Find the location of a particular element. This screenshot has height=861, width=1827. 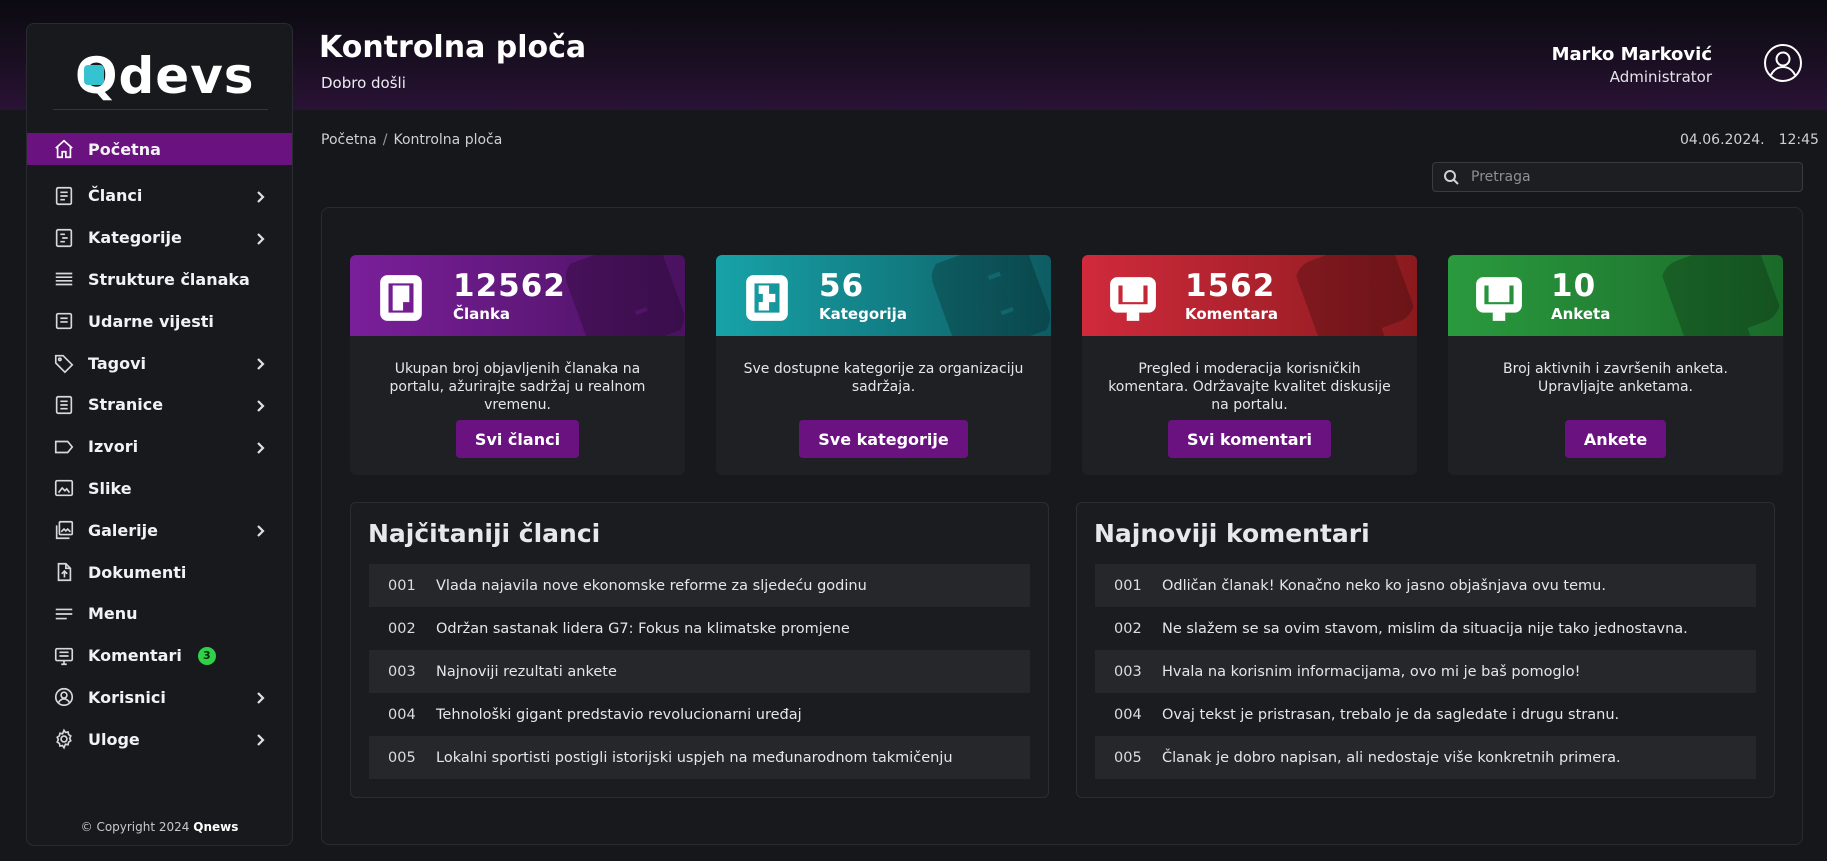

sidebar-item-strukture-clanaka: Strukture članaka is located at coordinates (159, 280).